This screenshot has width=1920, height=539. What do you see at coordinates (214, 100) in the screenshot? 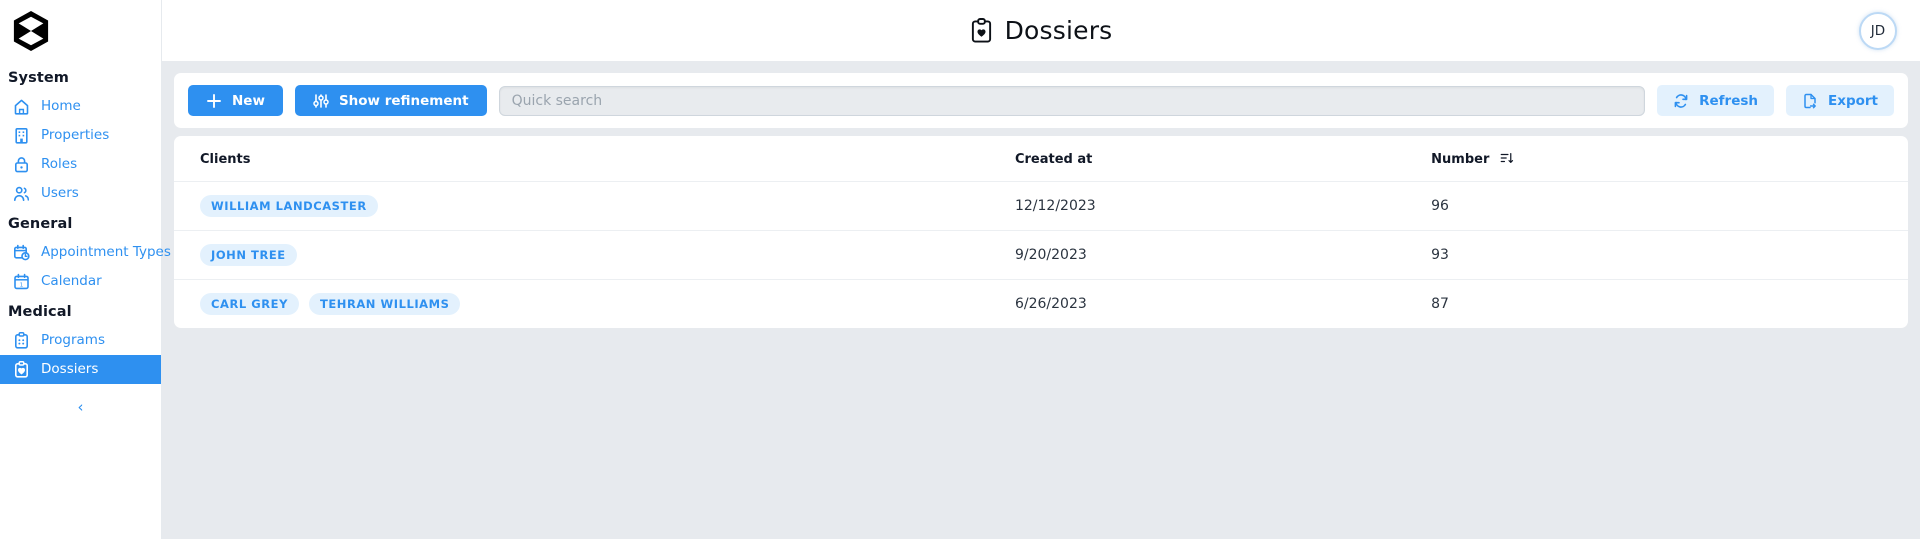
I see `plus-icon` at bounding box center [214, 100].